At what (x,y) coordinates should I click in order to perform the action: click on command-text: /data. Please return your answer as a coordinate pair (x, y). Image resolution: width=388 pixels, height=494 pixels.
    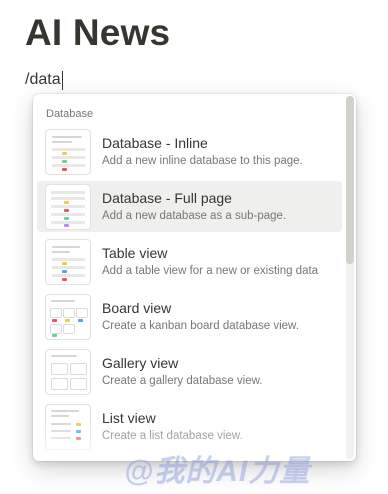
    Looking at the image, I should click on (43, 79).